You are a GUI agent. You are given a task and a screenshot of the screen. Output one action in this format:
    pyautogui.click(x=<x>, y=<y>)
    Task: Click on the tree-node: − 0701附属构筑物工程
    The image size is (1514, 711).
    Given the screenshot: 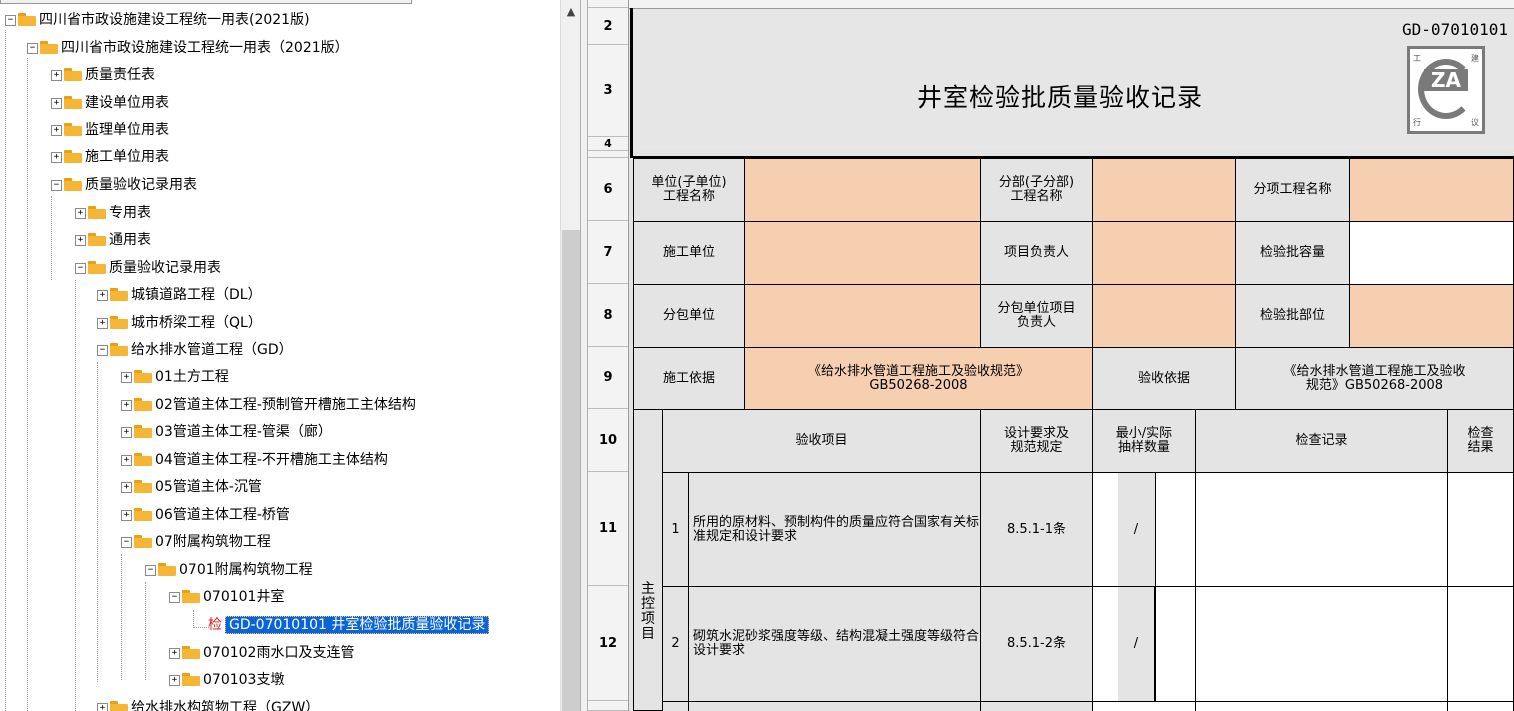 What is the action you would take?
    pyautogui.click(x=229, y=570)
    